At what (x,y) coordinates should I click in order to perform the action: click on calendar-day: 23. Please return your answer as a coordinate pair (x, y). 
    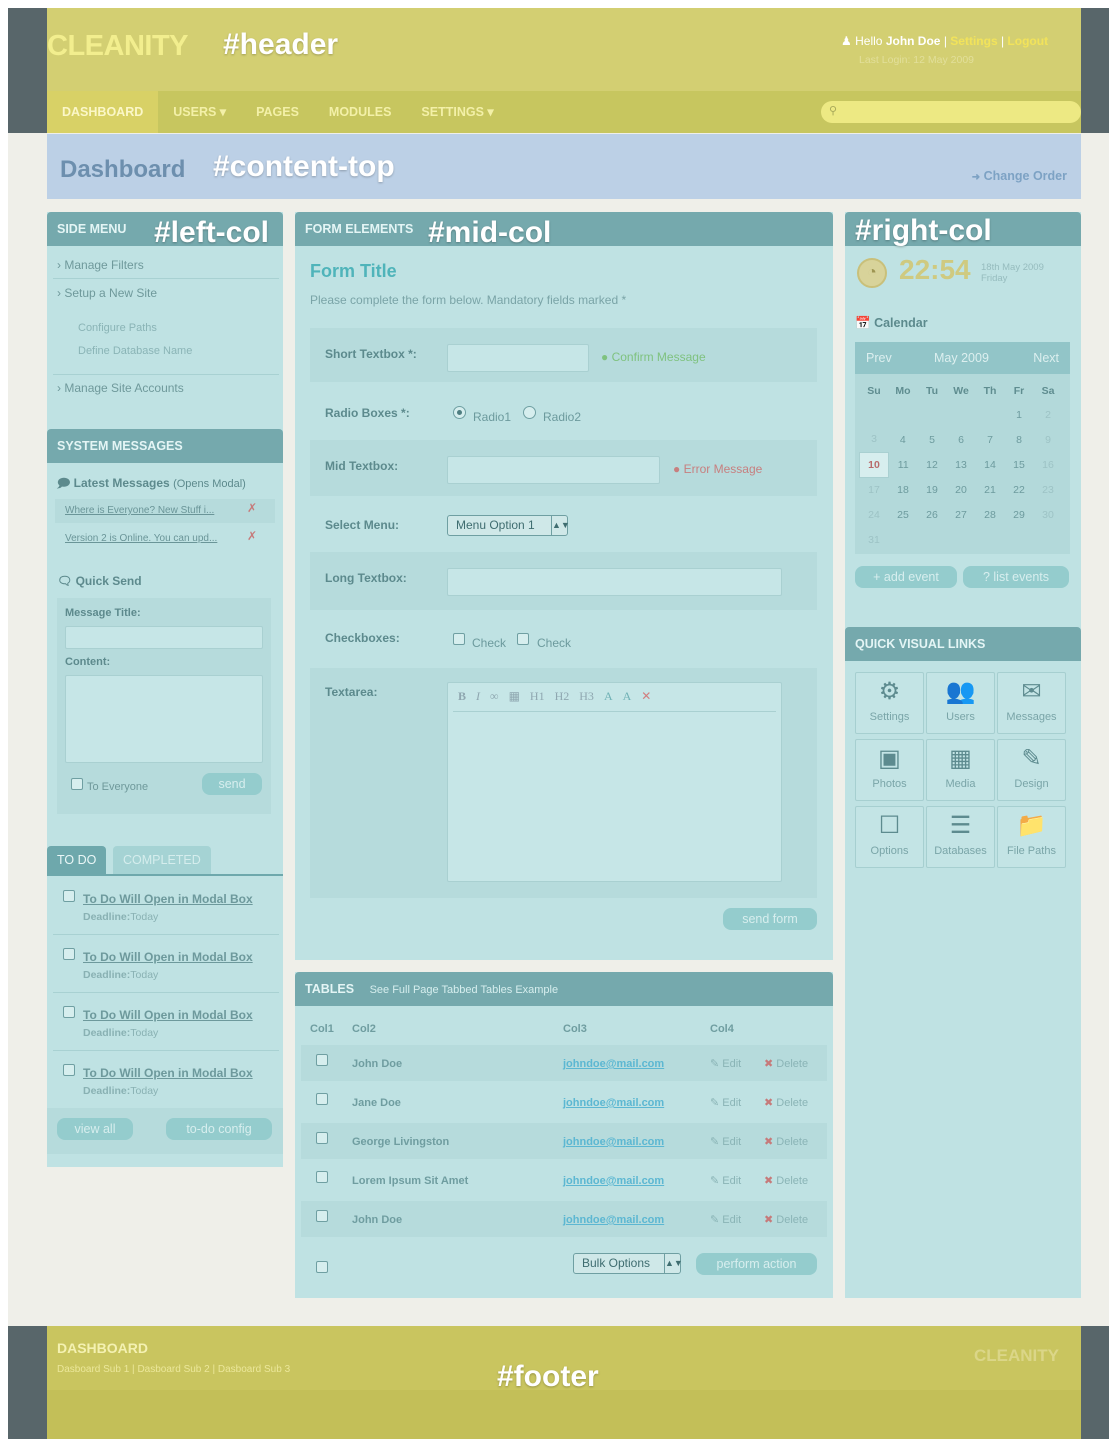
    Looking at the image, I should click on (1048, 489).